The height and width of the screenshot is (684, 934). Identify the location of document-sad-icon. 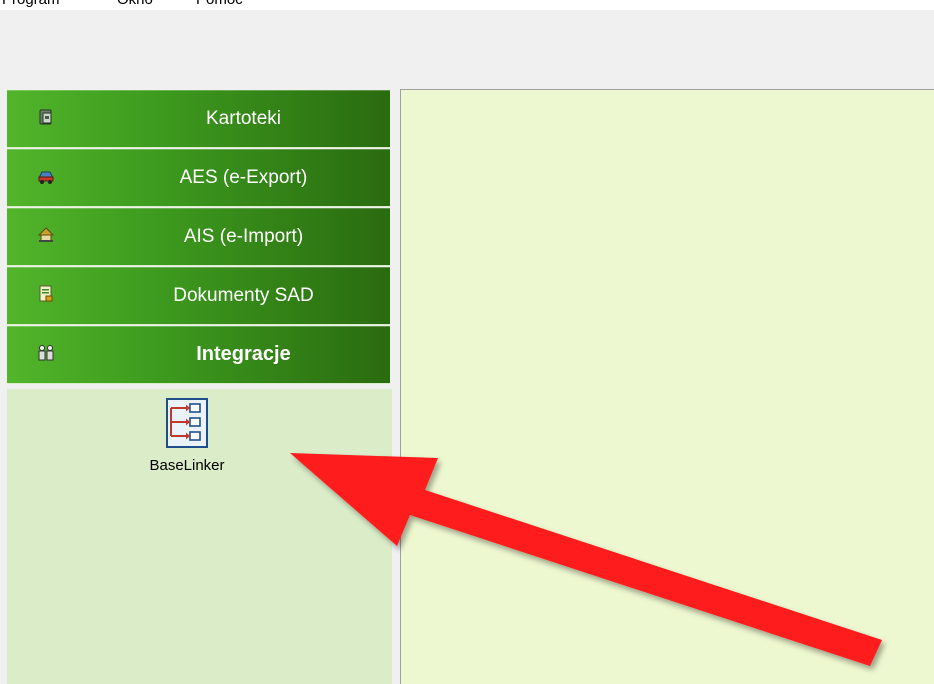
(46, 294).